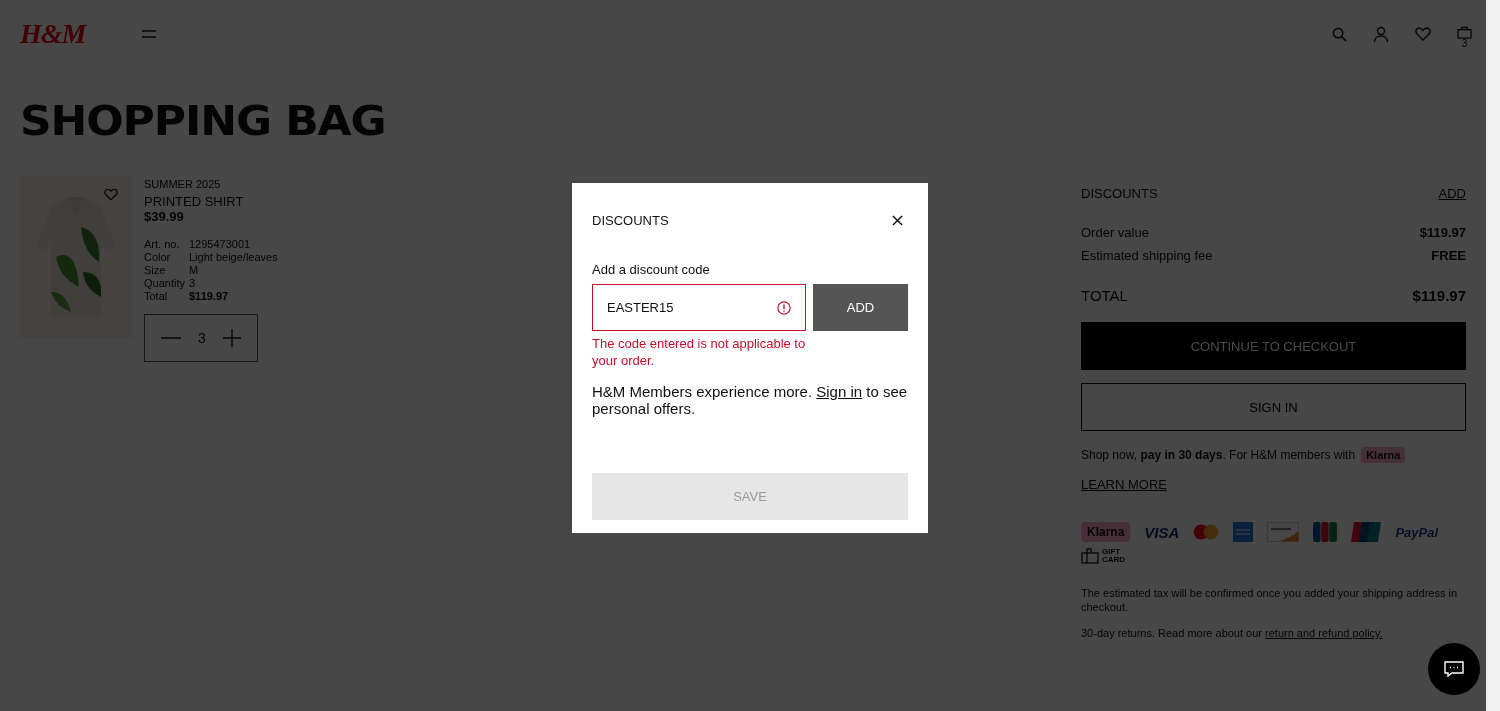 The image size is (1500, 711). What do you see at coordinates (183, 184) in the screenshot?
I see `collection-label: SUMMER 2025` at bounding box center [183, 184].